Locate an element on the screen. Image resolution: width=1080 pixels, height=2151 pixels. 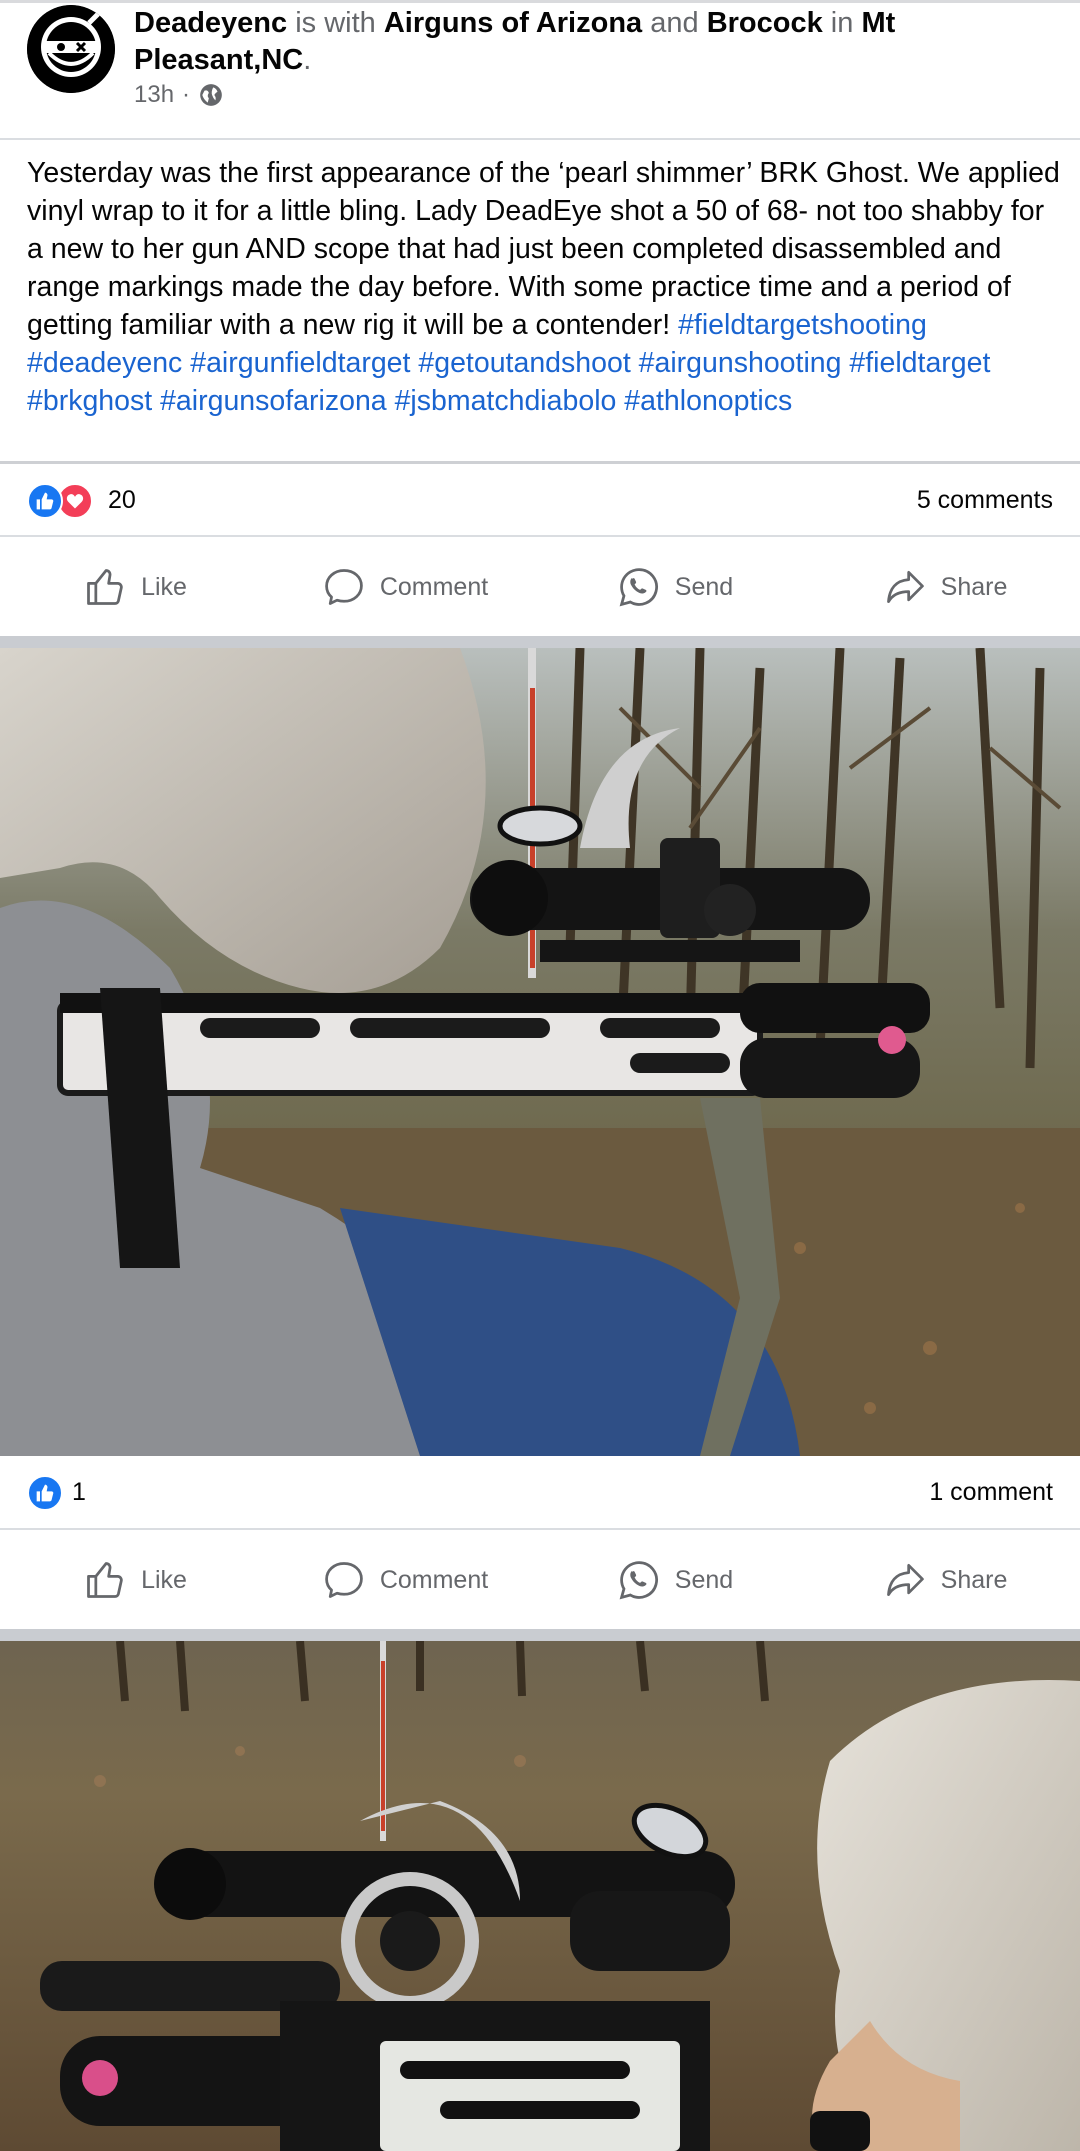
photo-1-action-bar: Like Comment Send Share is located at coordinates (540, 1580).